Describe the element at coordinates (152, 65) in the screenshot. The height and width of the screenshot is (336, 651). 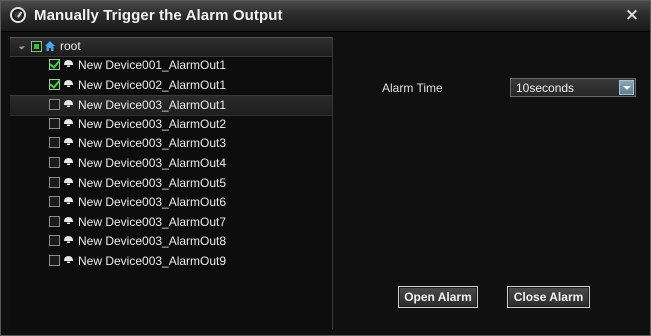
I see `tree-item-label: New Device001_AlarmOut1` at that location.